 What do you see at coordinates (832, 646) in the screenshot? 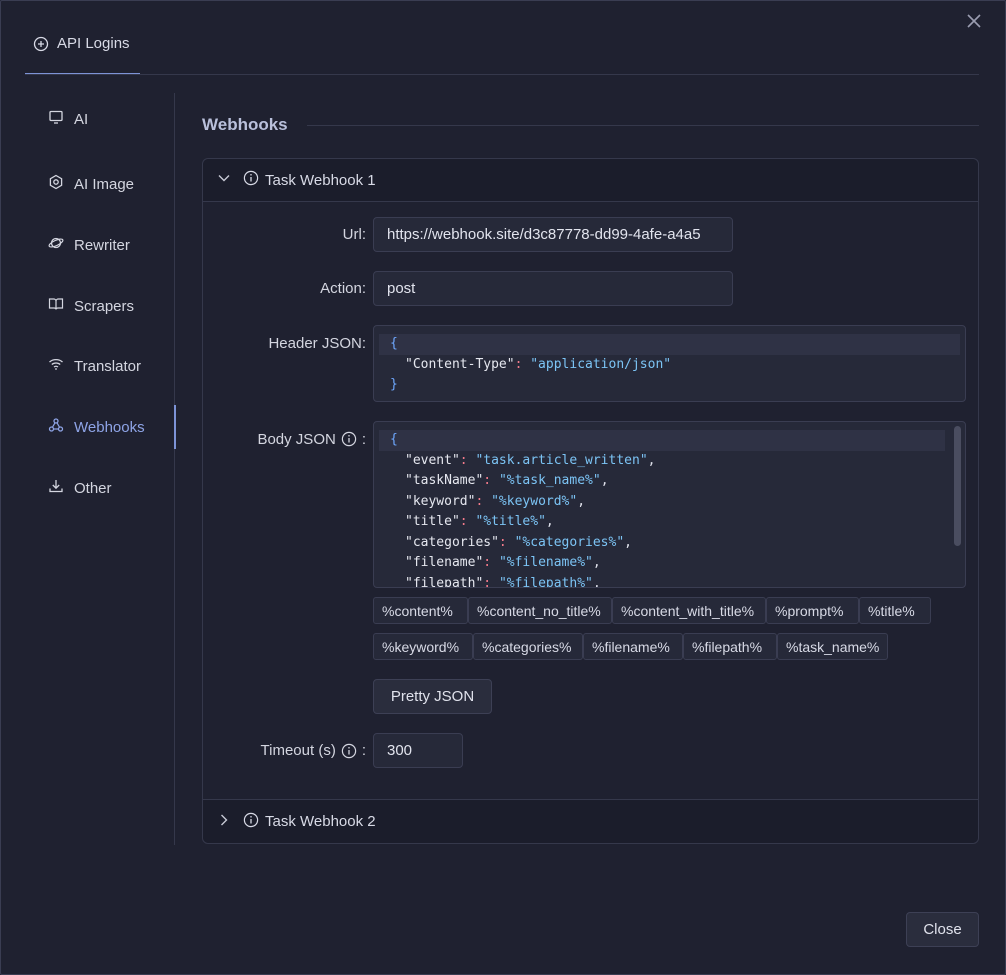
I see `placeholder-chip: %task_name%` at bounding box center [832, 646].